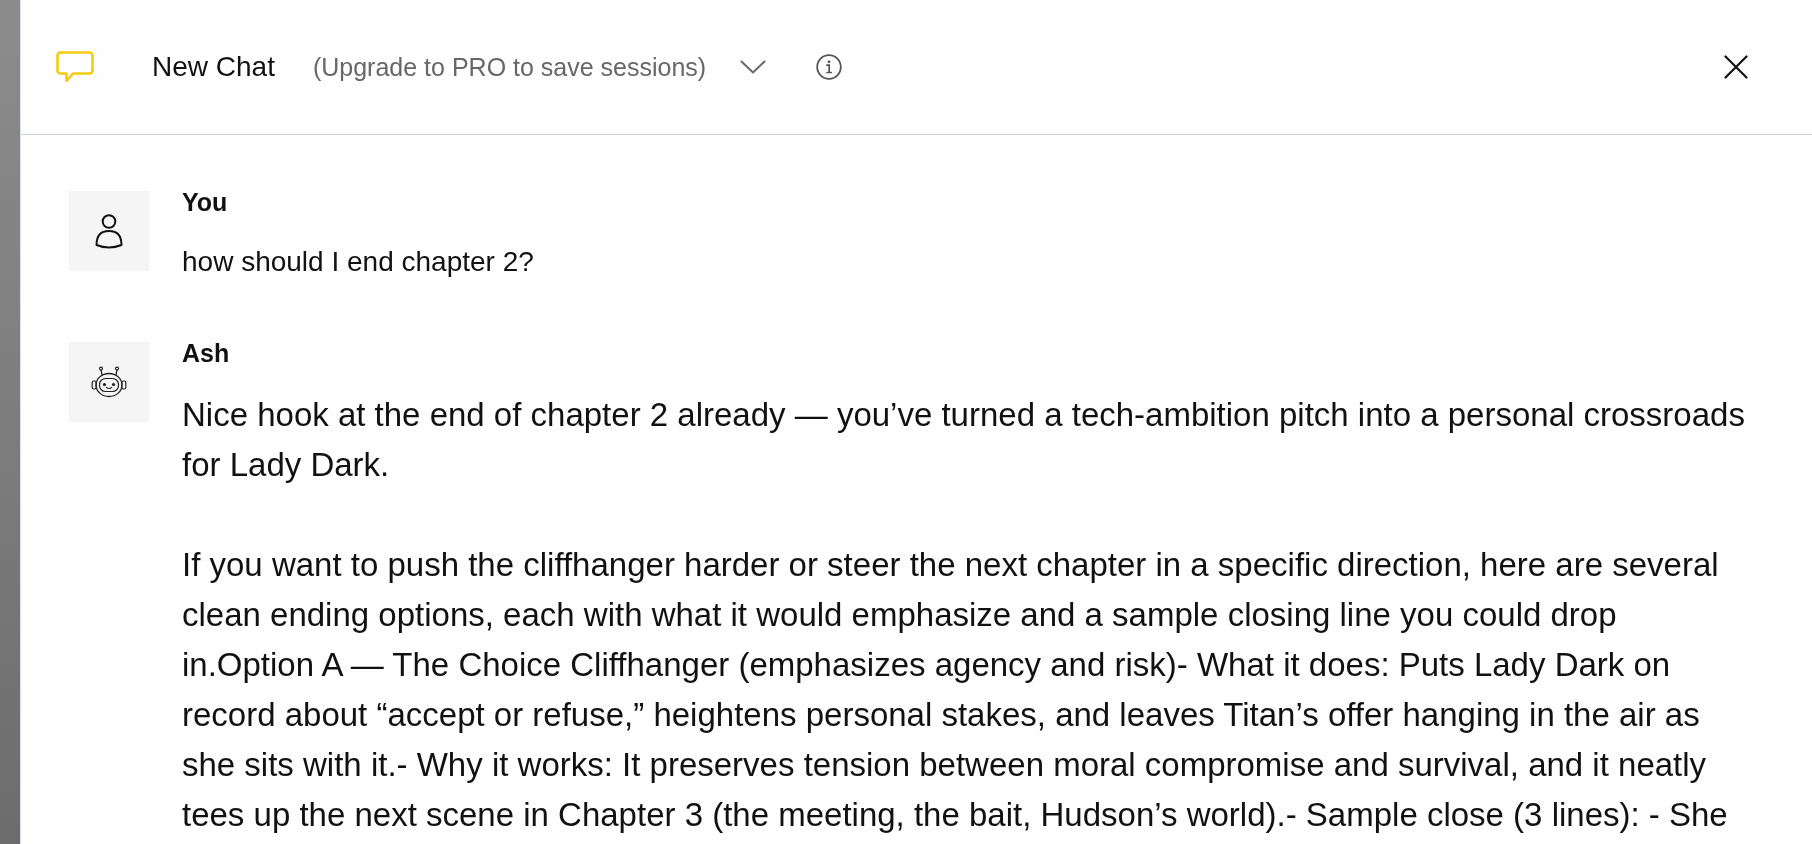  I want to click on close-button, so click(1736, 67).